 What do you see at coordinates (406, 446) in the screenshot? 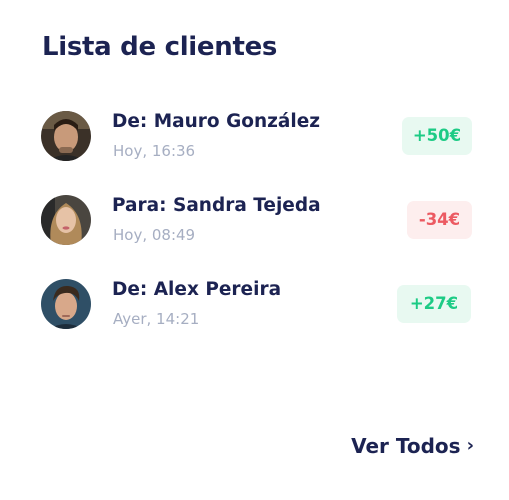
I see `view-all-label: Ver Todos` at bounding box center [406, 446].